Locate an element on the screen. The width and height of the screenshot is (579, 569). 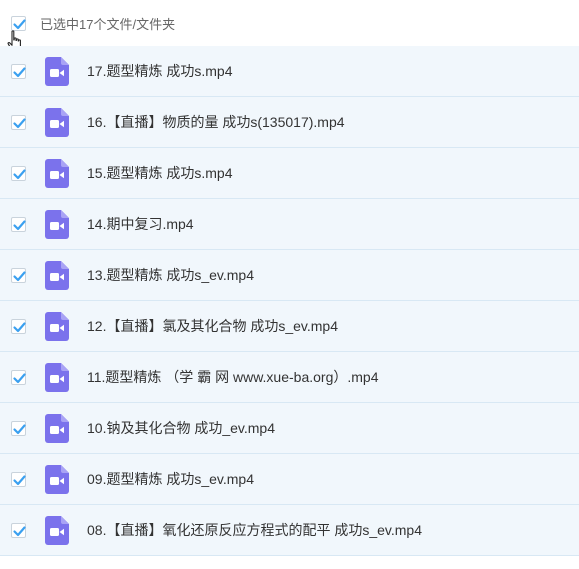
file-name: 13.题型精炼 成功s_ev.mp4 is located at coordinates (170, 275).